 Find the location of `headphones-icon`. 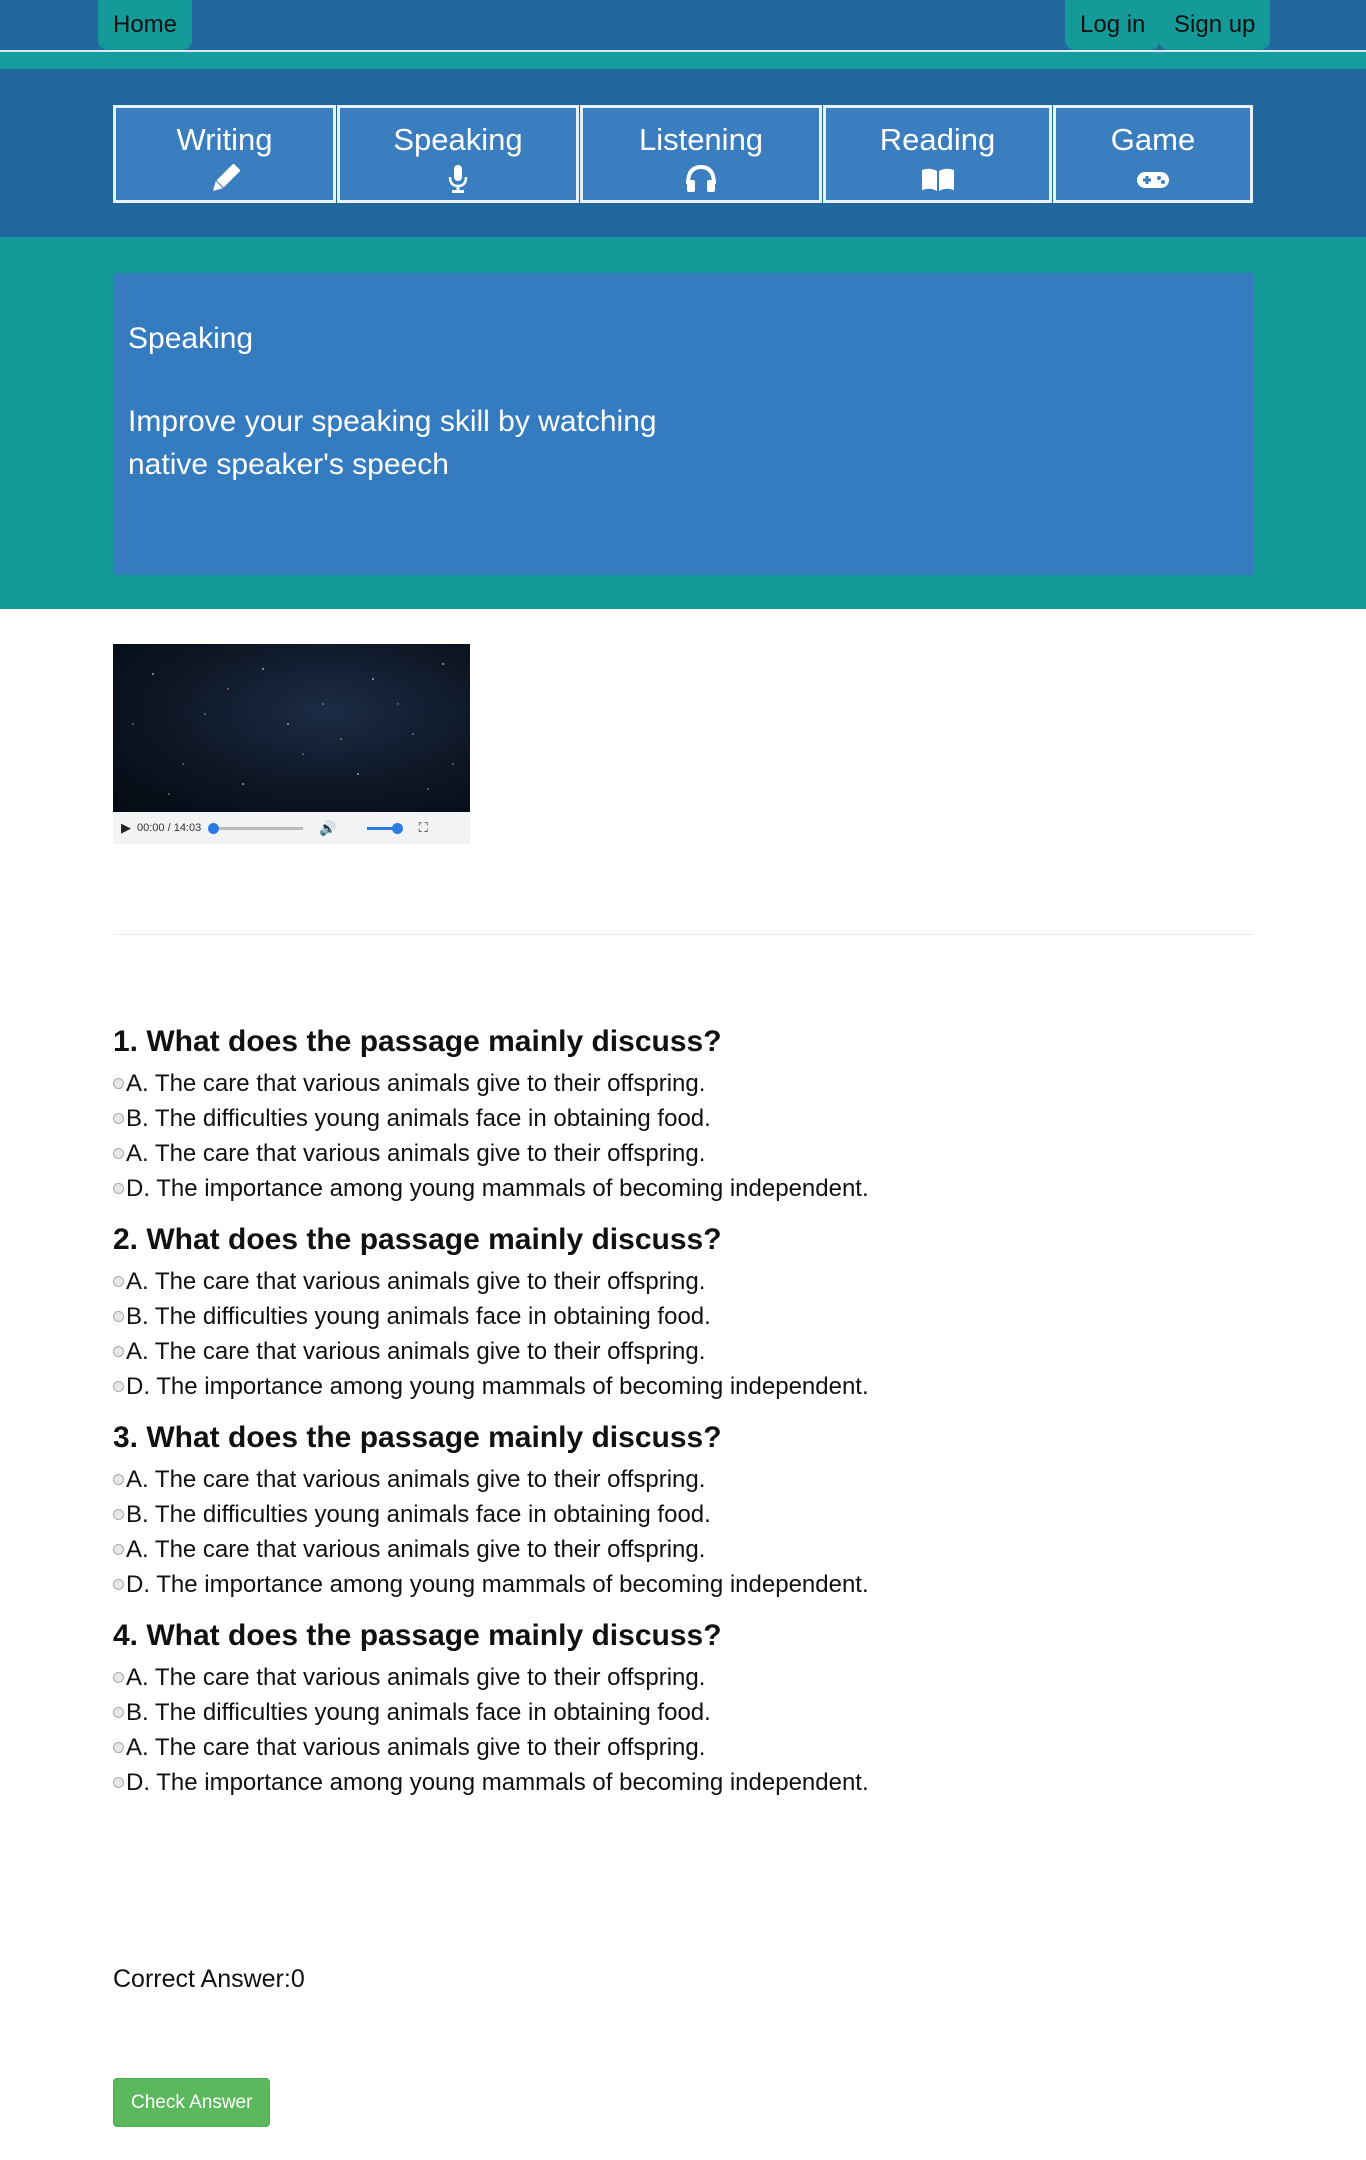

headphones-icon is located at coordinates (701, 178).